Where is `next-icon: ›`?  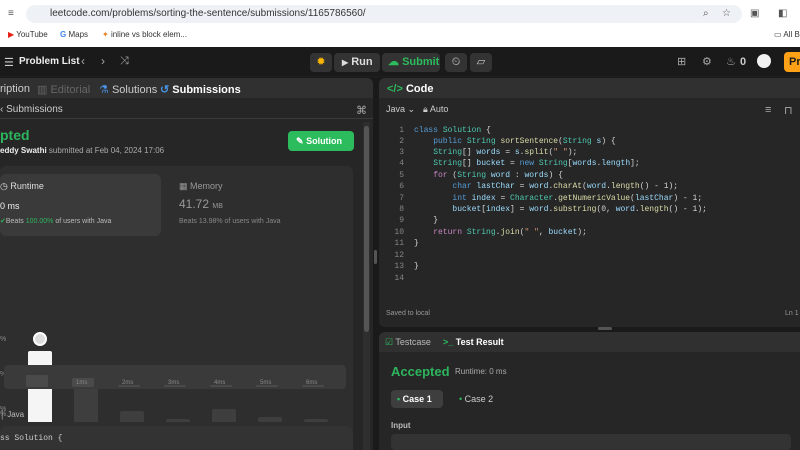 next-icon: › is located at coordinates (103, 61).